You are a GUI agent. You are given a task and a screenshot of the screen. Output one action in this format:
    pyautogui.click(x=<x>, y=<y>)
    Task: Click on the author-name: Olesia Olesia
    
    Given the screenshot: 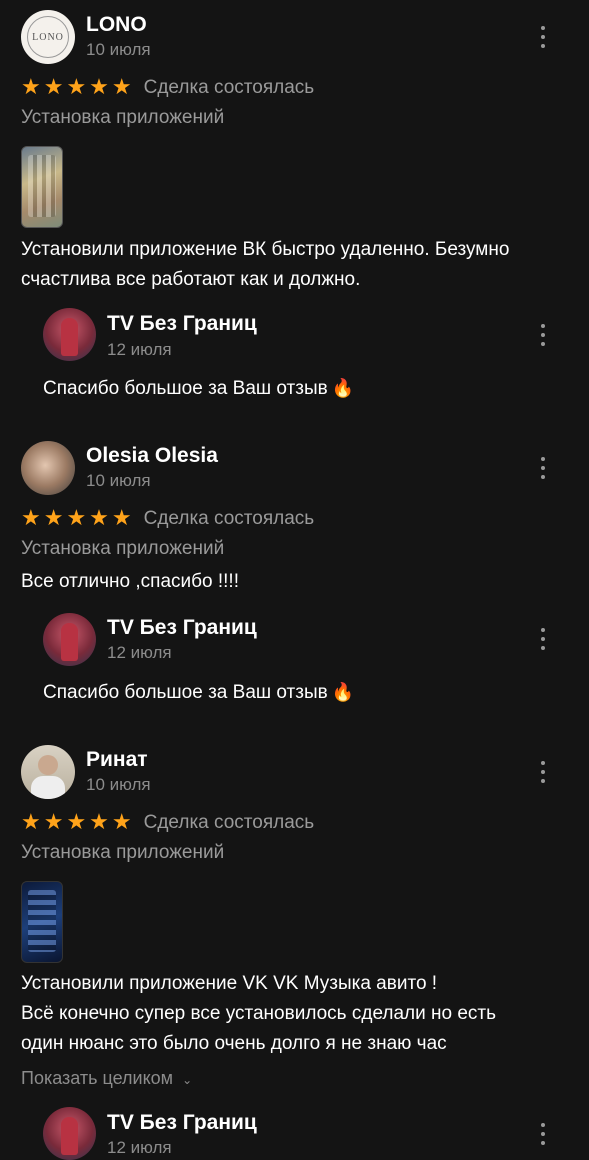 What is the action you would take?
    pyautogui.click(x=152, y=456)
    